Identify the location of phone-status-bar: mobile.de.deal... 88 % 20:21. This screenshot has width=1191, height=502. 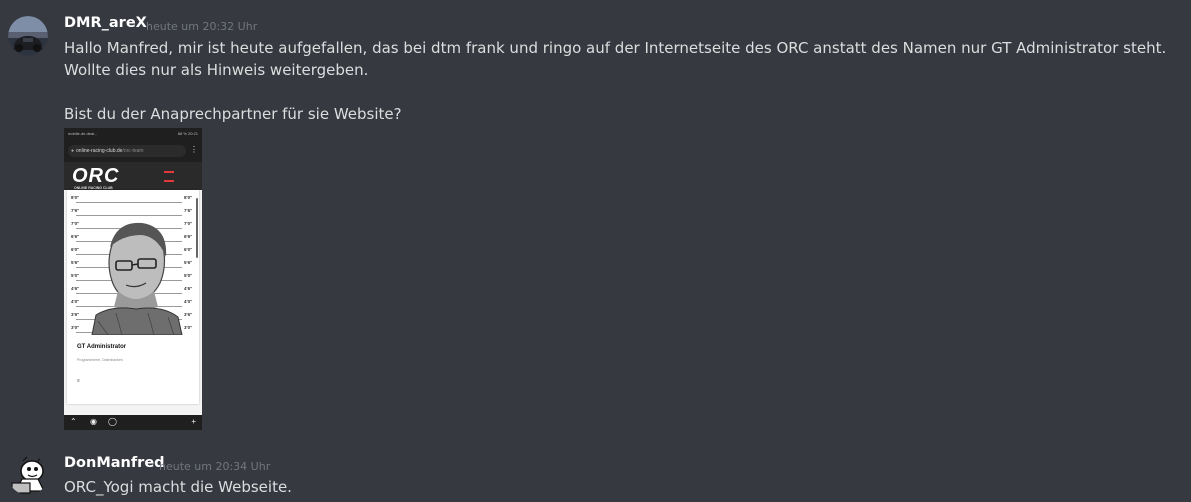
(133, 134).